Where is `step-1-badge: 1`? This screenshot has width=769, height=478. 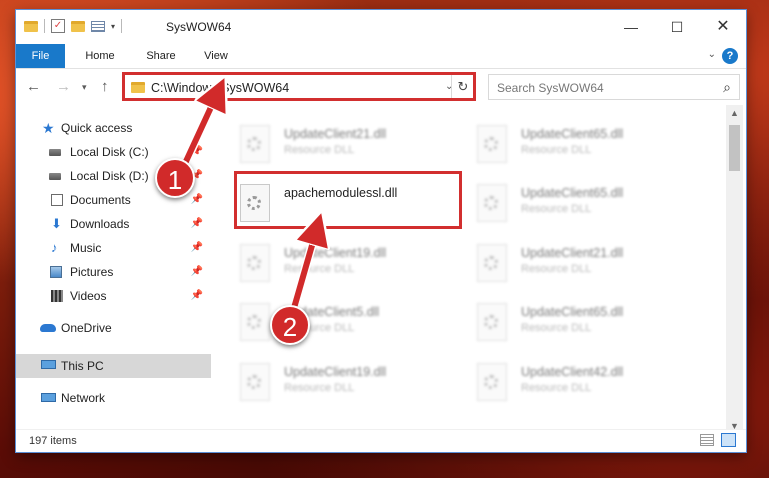
step-1-badge: 1 is located at coordinates (175, 178).